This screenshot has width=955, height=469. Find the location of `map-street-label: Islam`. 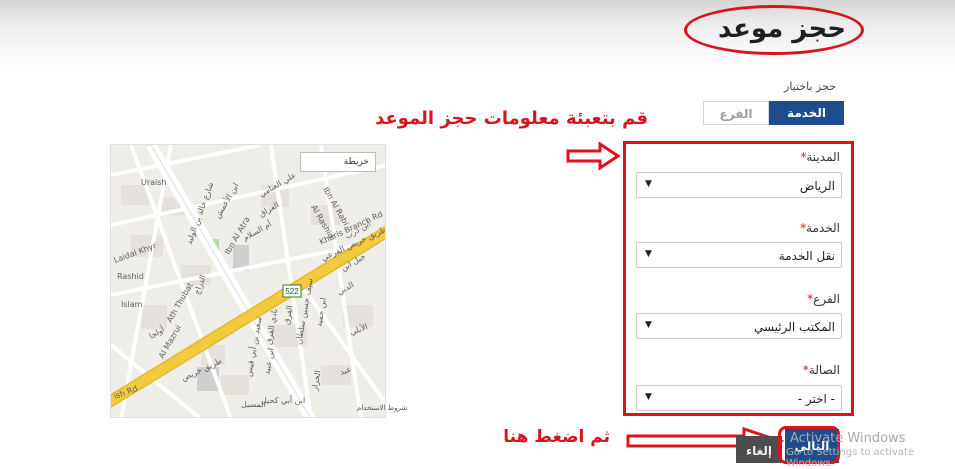

map-street-label: Islam is located at coordinates (132, 304).